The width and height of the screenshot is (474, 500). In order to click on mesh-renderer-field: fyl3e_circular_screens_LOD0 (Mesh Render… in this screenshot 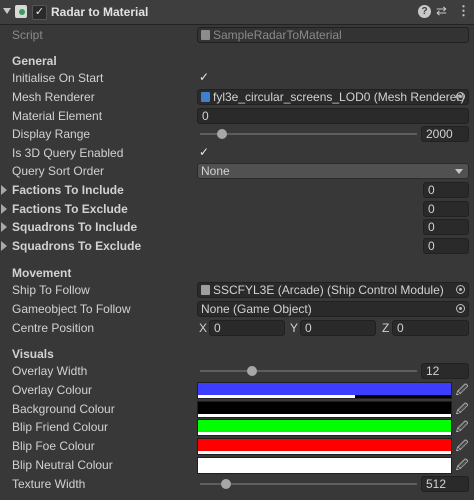, I will do `click(333, 97)`.